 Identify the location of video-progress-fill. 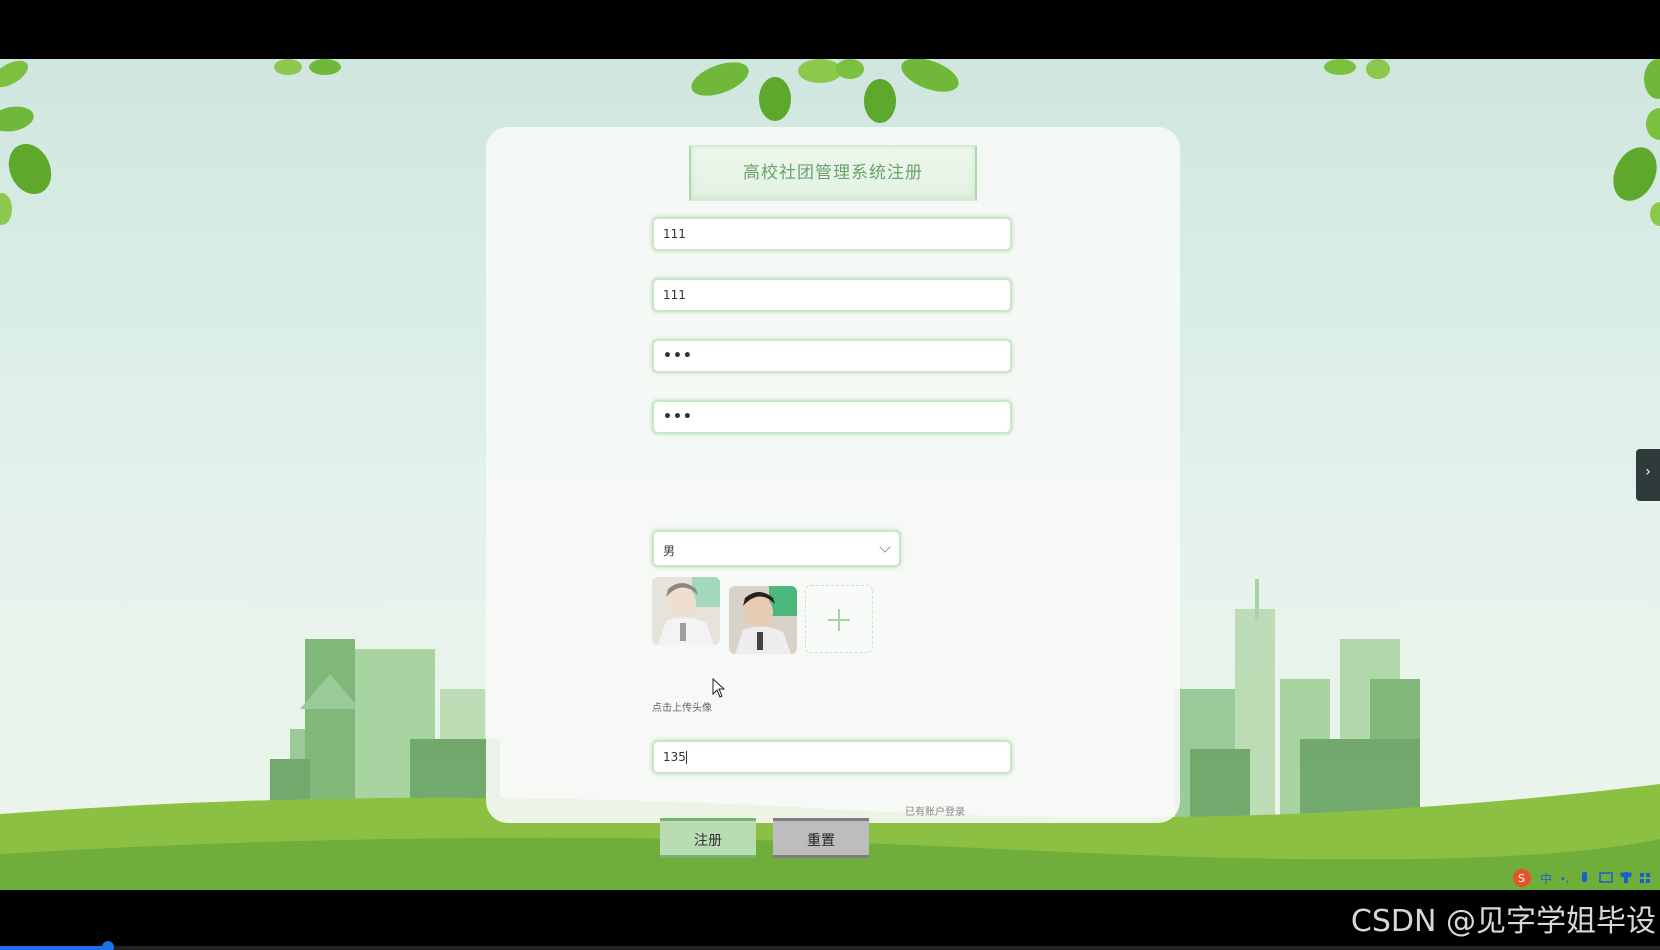
(54, 948).